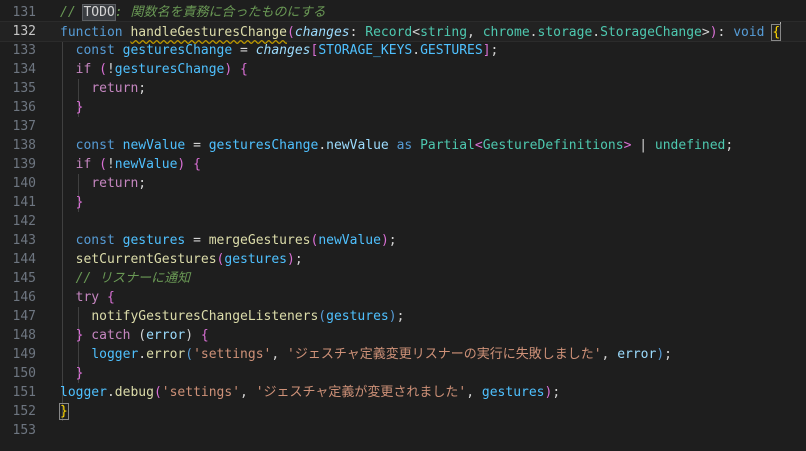 This screenshot has height=451, width=806. What do you see at coordinates (403, 278) in the screenshot?
I see `code-line: 145 // リスナーに通知` at bounding box center [403, 278].